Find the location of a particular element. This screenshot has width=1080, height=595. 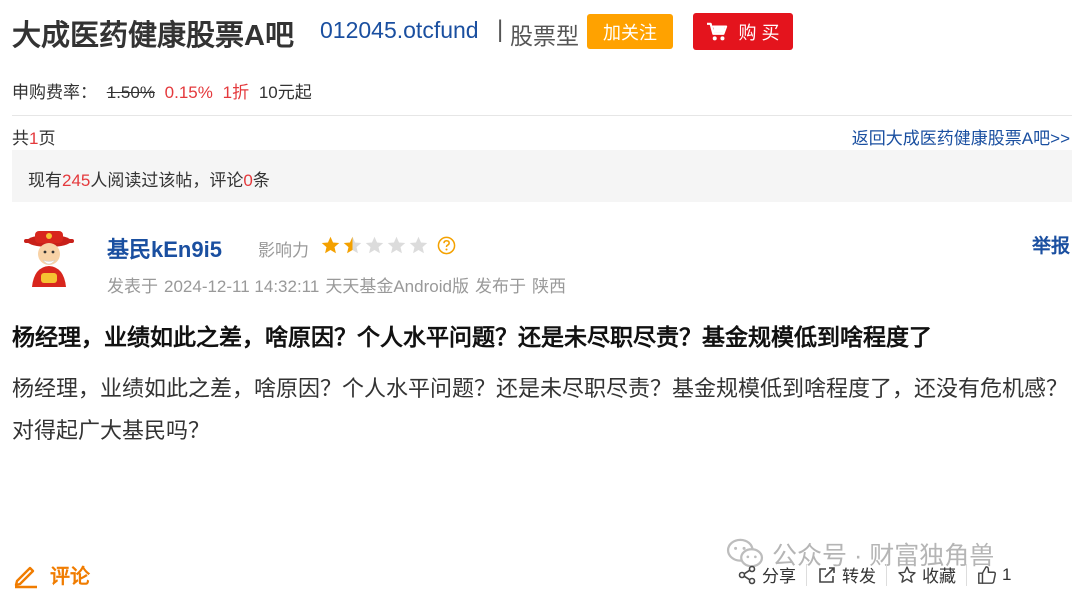

fee-new-rate: 0.15% is located at coordinates (188, 92).